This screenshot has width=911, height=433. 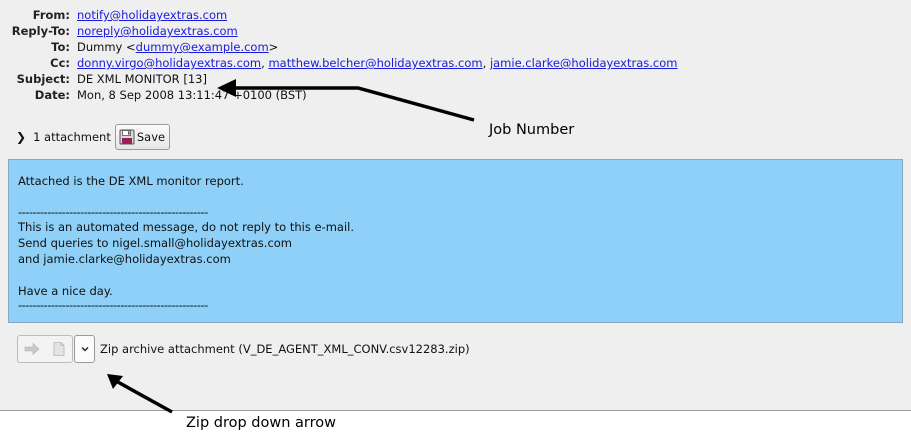 What do you see at coordinates (144, 396) in the screenshot?
I see `zip-dropdown-arrow` at bounding box center [144, 396].